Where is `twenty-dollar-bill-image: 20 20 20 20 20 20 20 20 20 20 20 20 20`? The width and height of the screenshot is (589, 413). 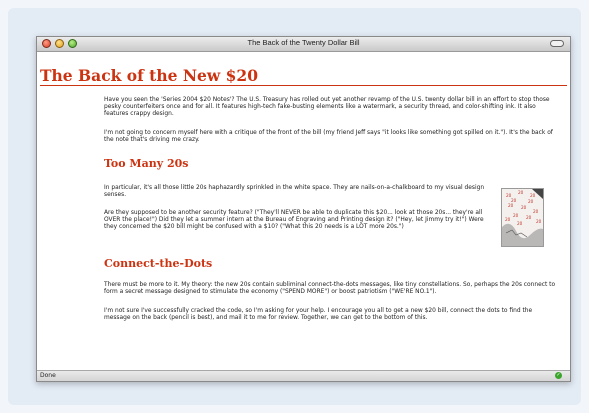
twenty-dollar-bill-image: 20 20 20 20 20 20 20 20 20 20 20 20 20 is located at coordinates (522, 217).